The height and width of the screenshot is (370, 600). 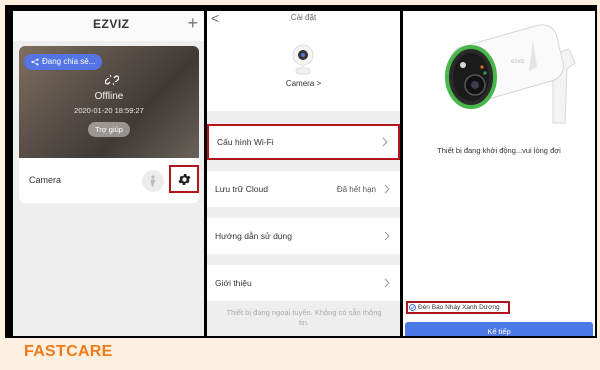 I want to click on user-guide-label: Hướng dẫn sử dụng, so click(x=253, y=236).